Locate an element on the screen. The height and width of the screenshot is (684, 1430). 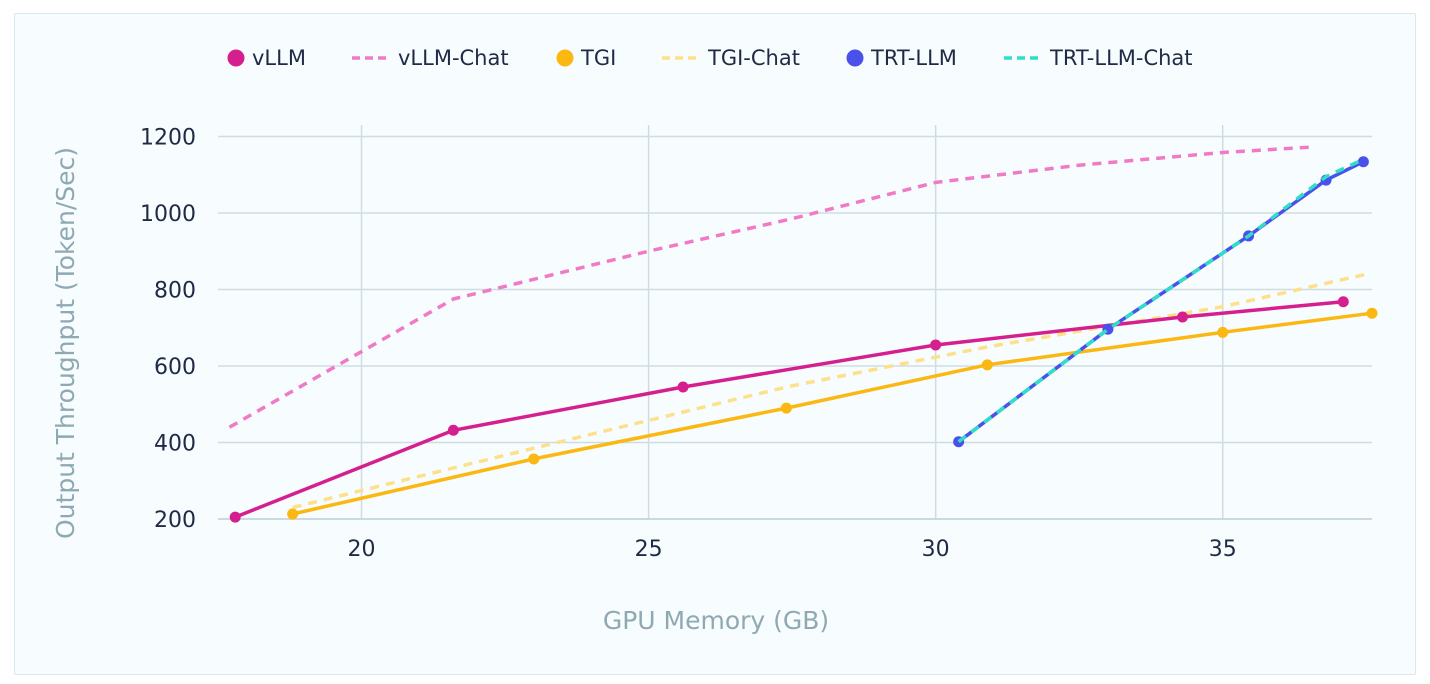
series-trt-llm is located at coordinates (1161, 302).